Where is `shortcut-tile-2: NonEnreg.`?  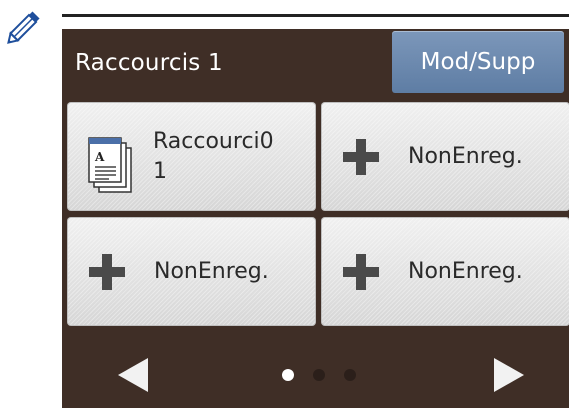 shortcut-tile-2: NonEnreg. is located at coordinates (445, 156).